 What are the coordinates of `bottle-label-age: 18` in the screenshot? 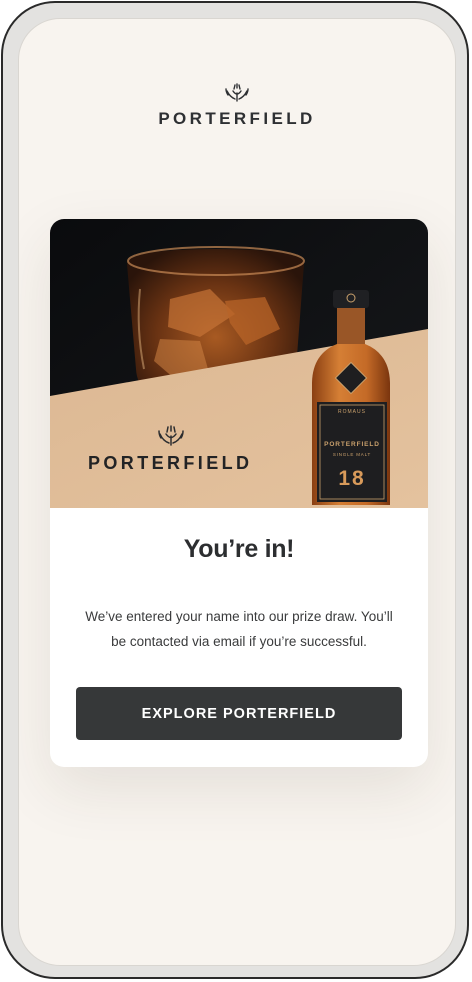 It's located at (352, 478).